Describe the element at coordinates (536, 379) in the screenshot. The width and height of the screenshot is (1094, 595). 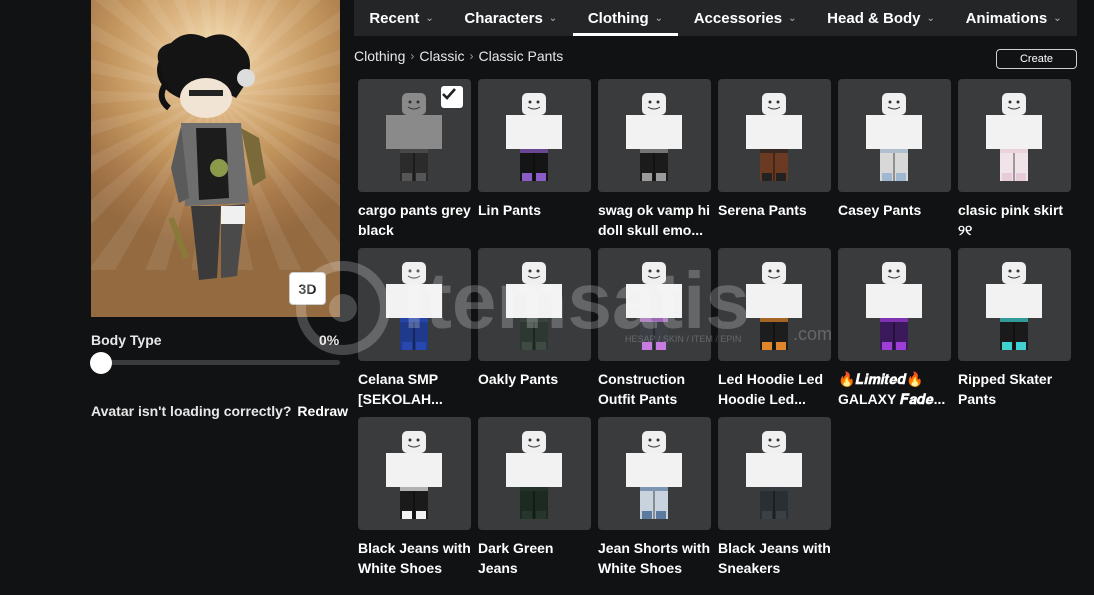
I see `item-name: Oakly Pants` at that location.